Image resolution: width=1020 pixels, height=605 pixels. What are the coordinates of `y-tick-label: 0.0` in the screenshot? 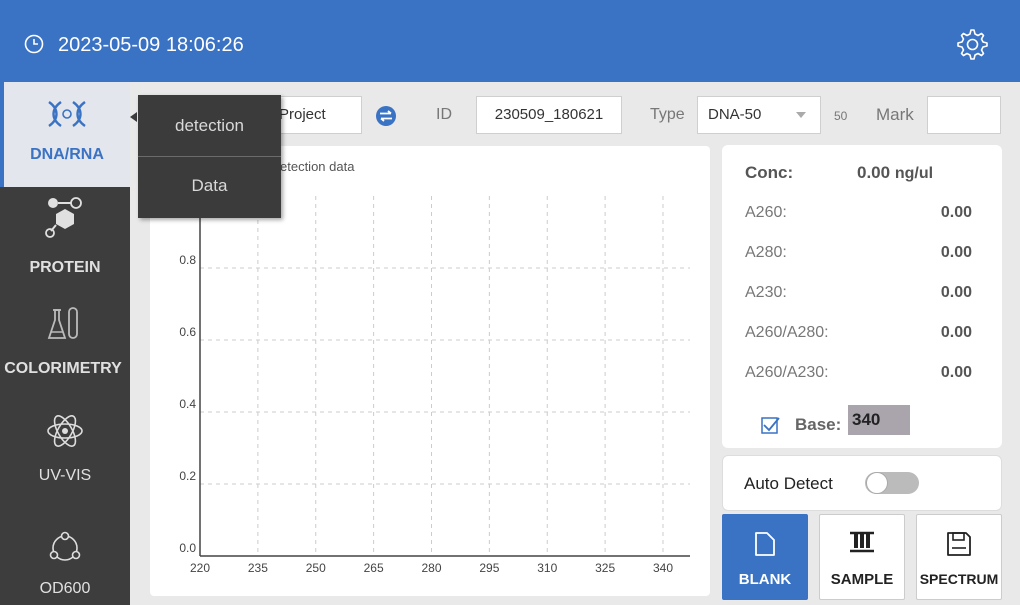 It's located at (187, 548).